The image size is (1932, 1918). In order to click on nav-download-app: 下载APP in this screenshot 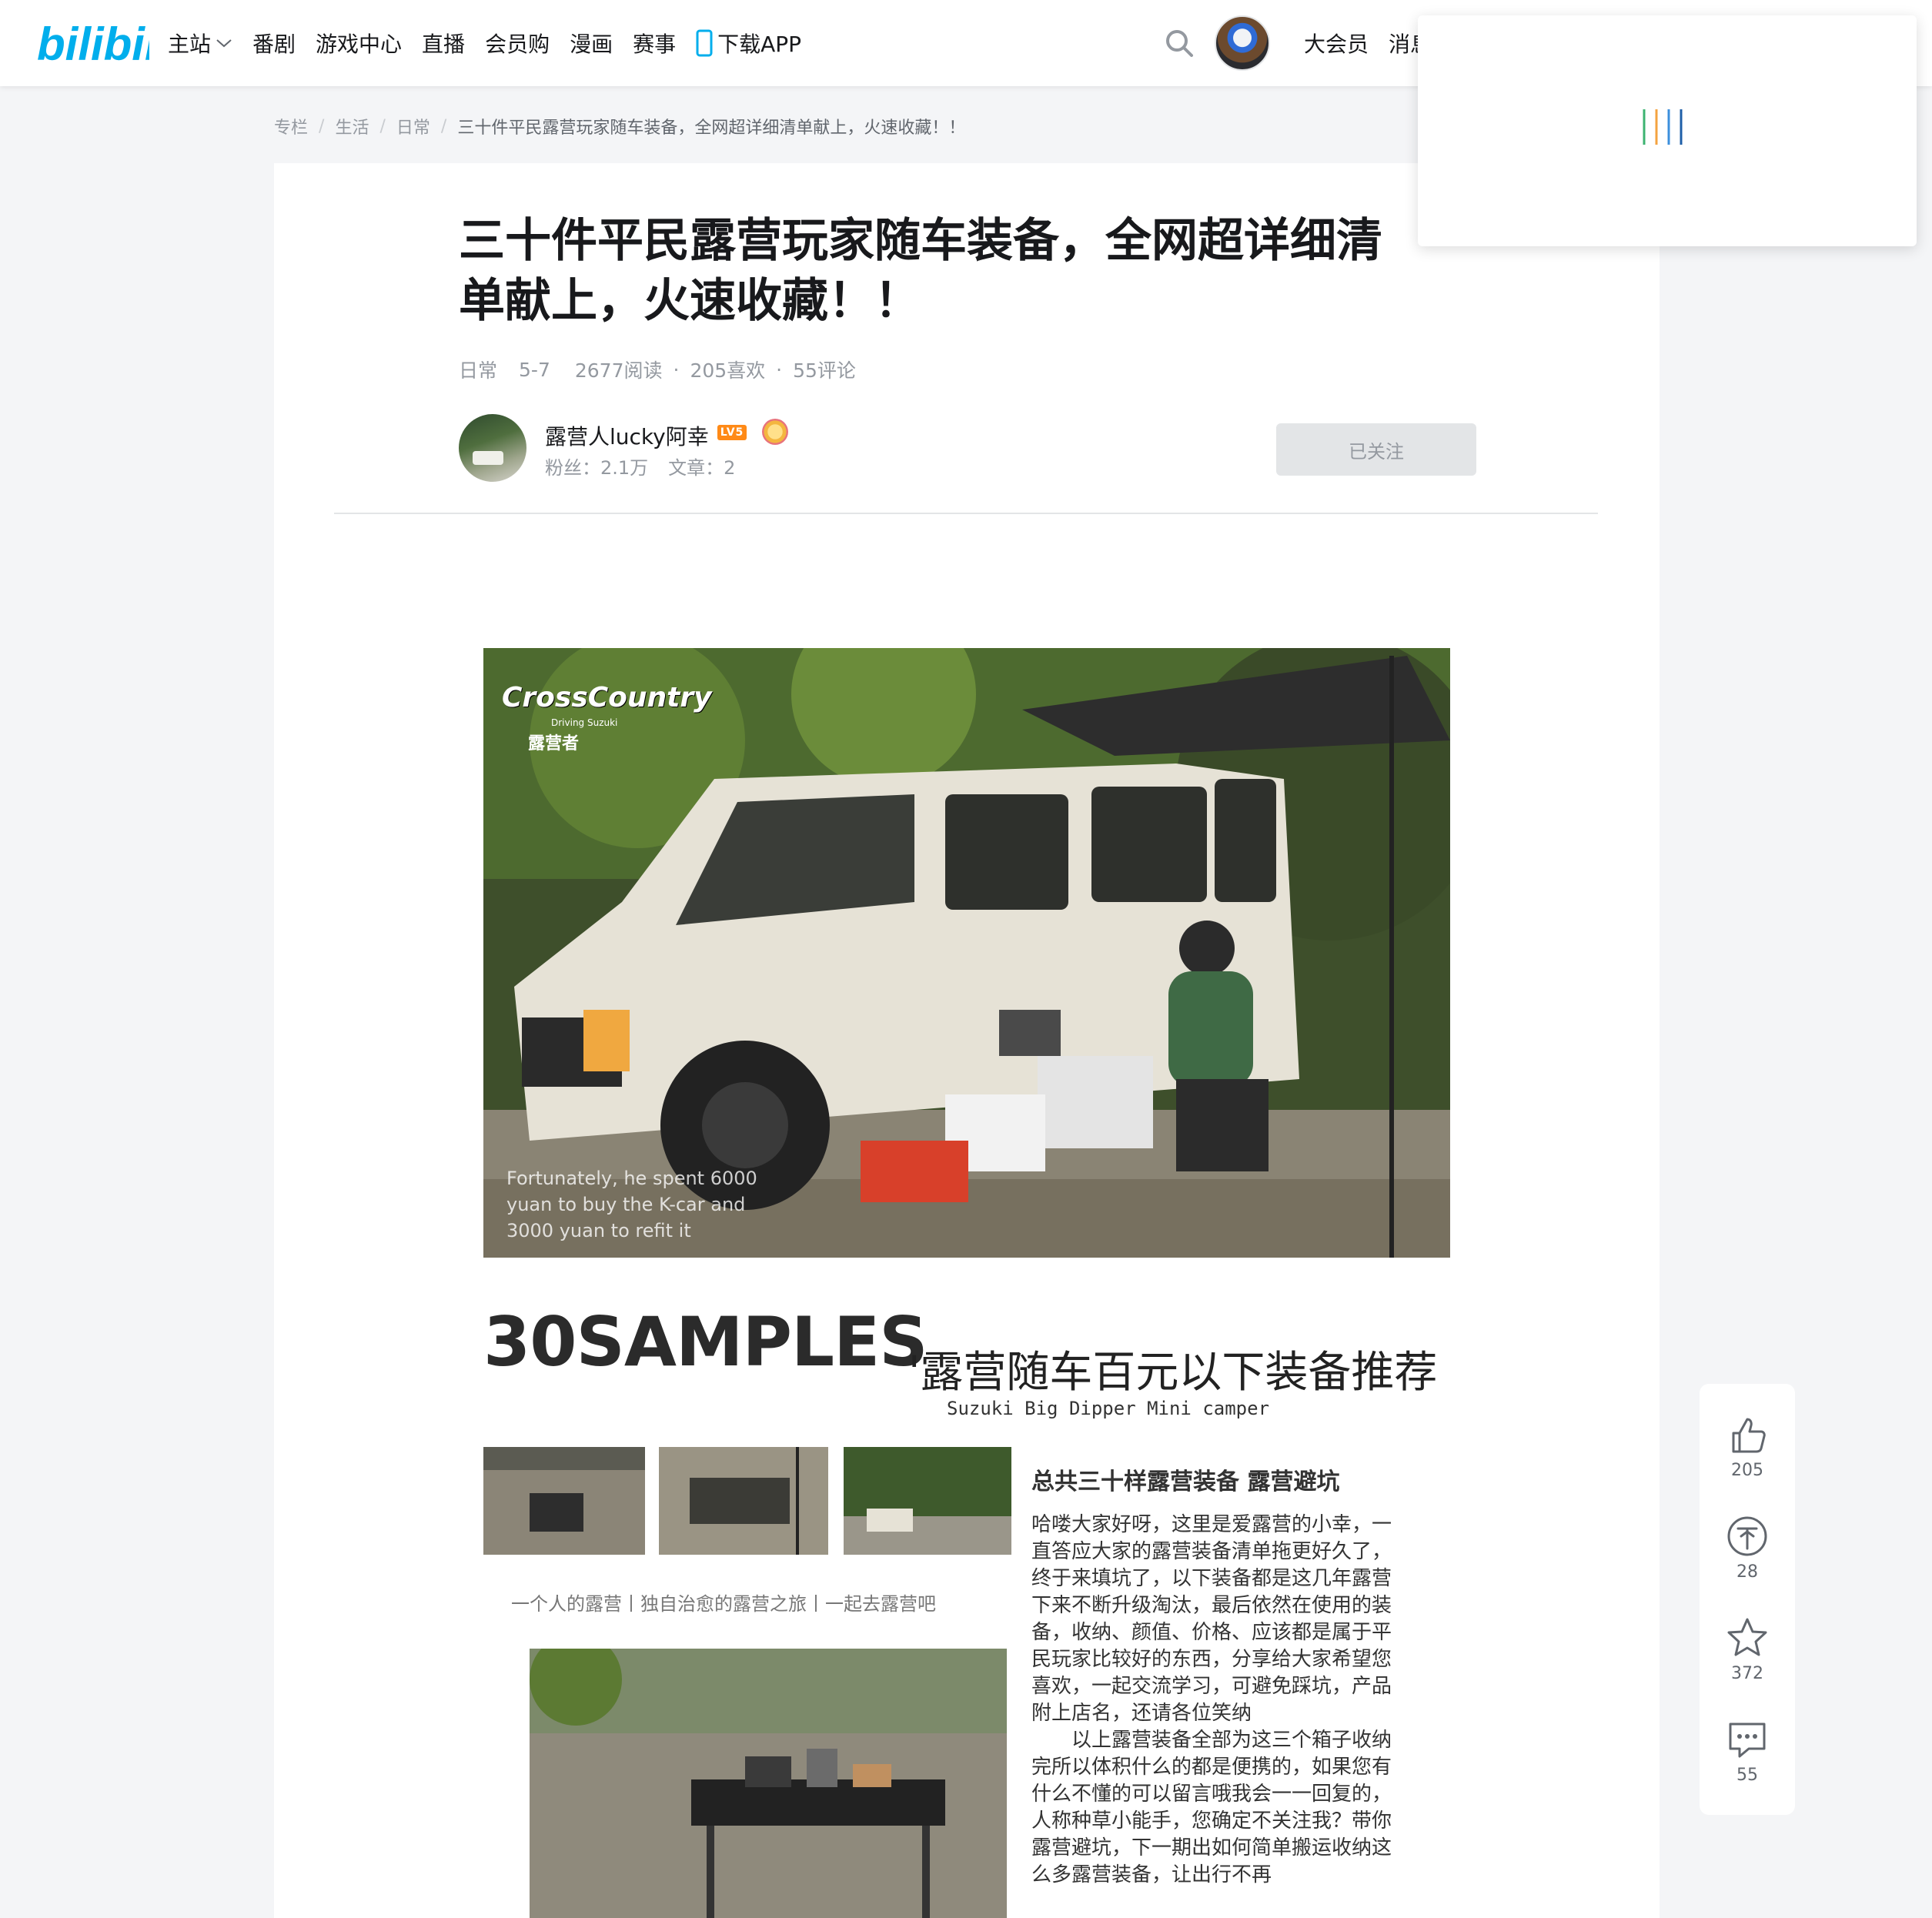, I will do `click(748, 43)`.